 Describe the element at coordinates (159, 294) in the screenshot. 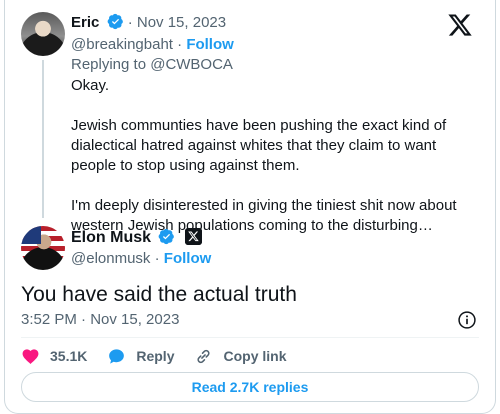

I see `main-tweet-text: You have said the actual truth` at that location.